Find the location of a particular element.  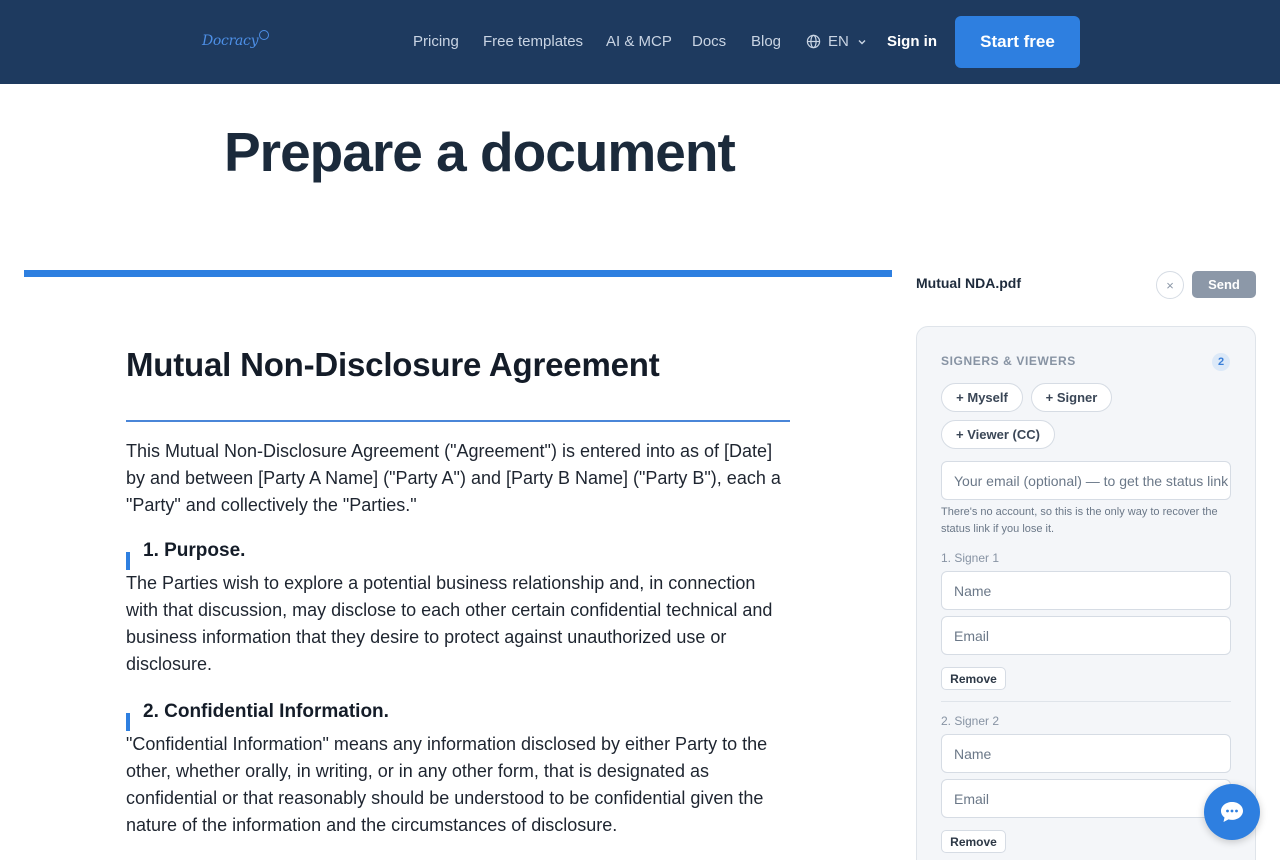

section-heading-purpose: 1. Purpose. is located at coordinates (186, 555).